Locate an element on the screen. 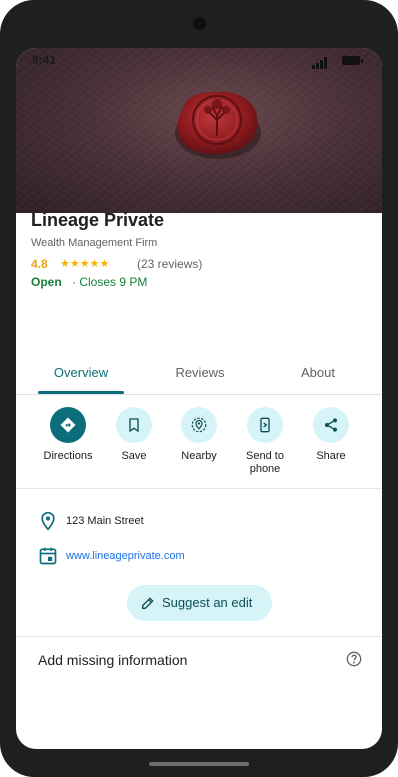 The image size is (398, 777). tab-bar: Overview Reviews About is located at coordinates (199, 374).